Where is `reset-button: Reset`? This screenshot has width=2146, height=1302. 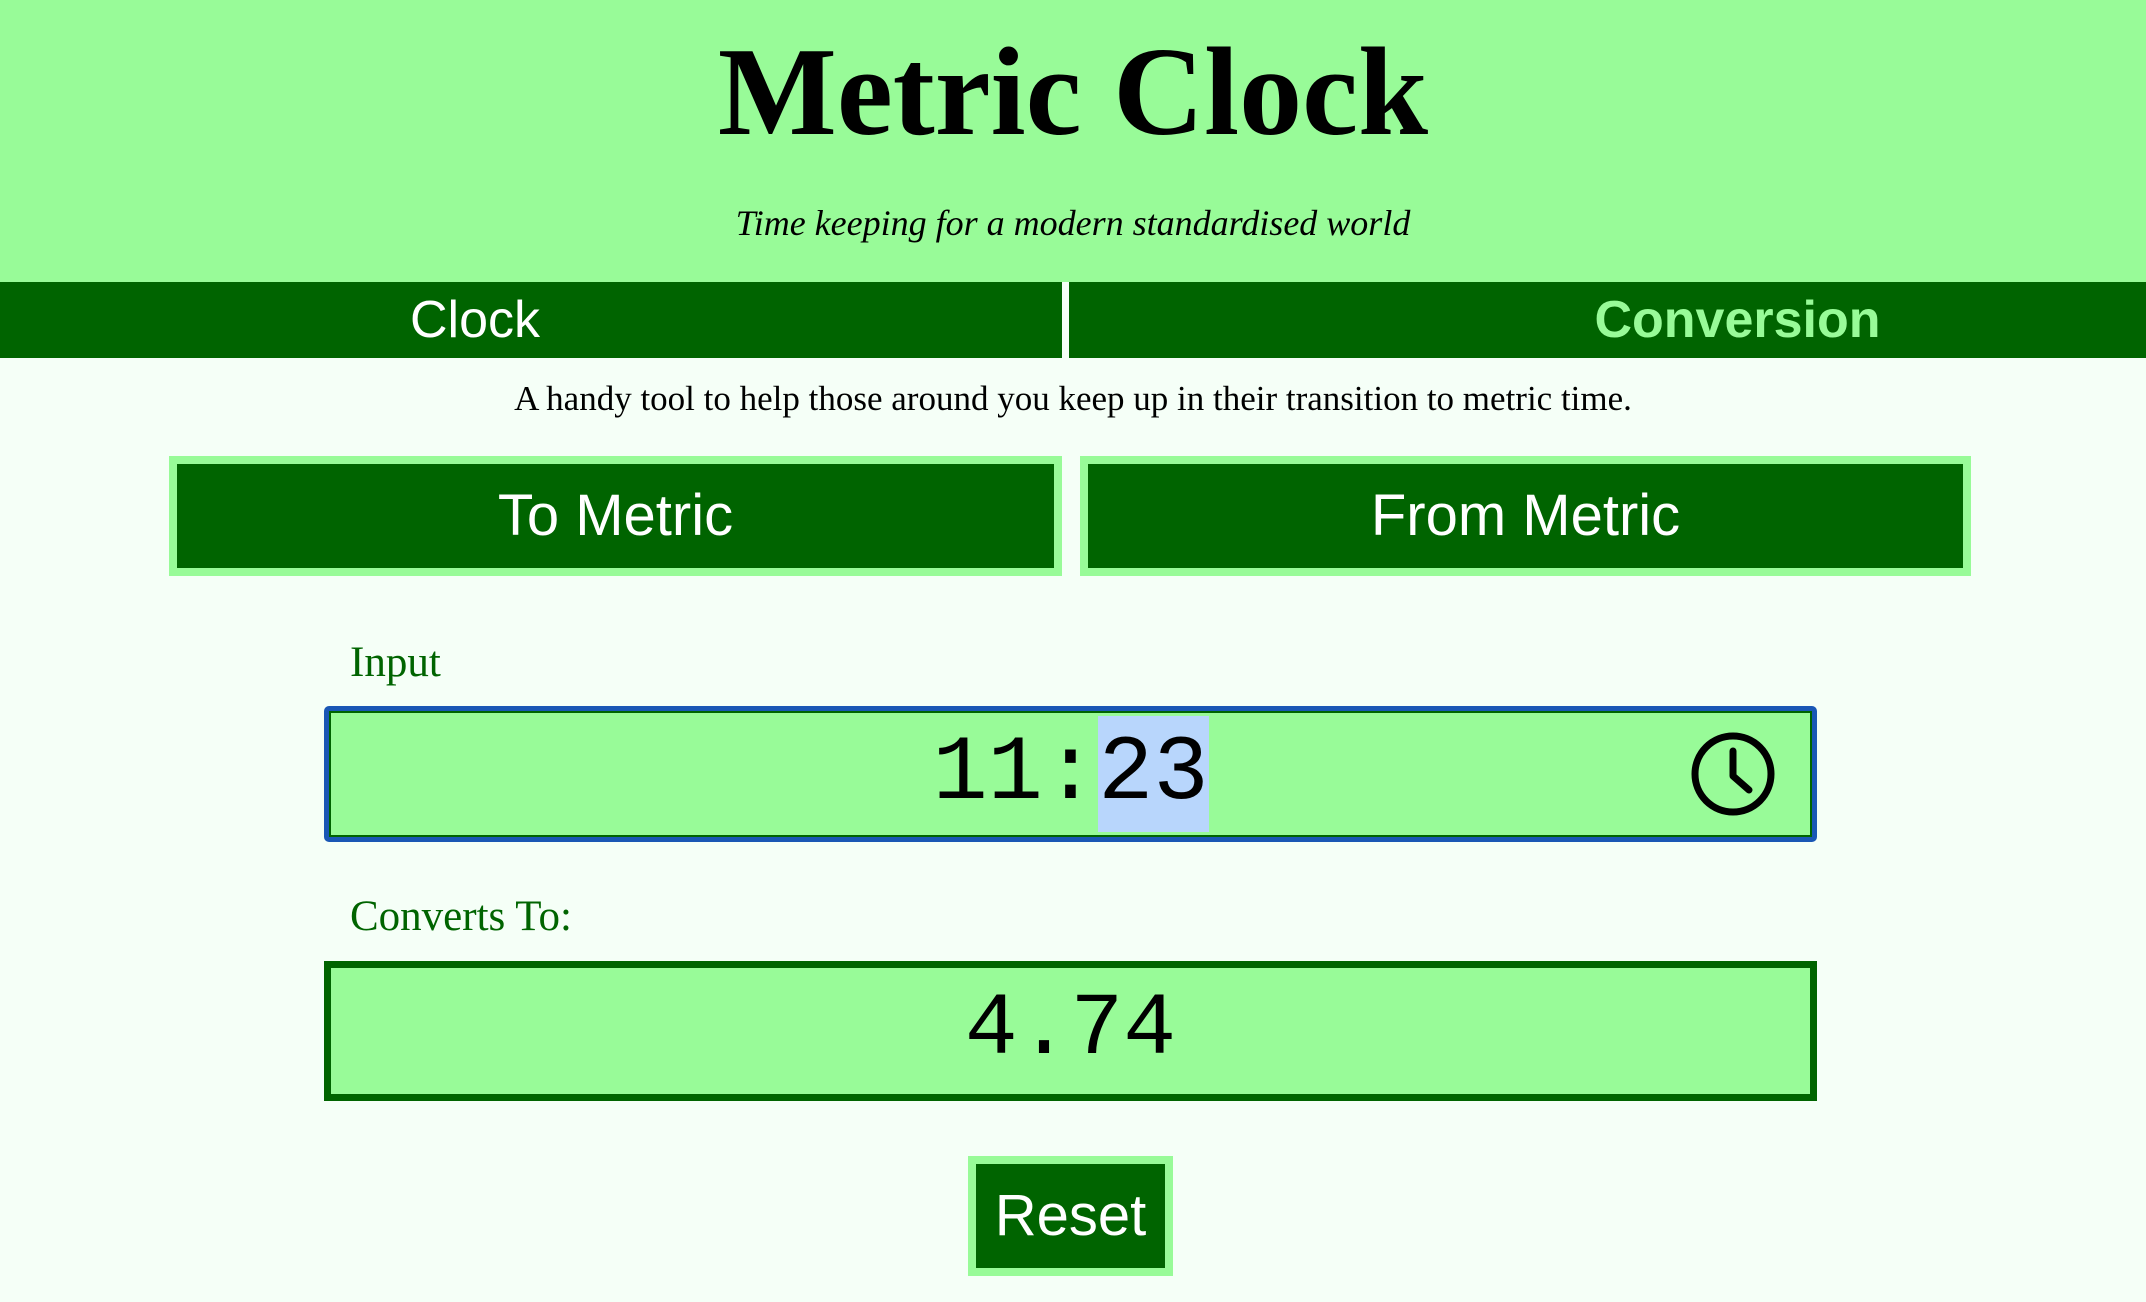 reset-button: Reset is located at coordinates (1070, 1216).